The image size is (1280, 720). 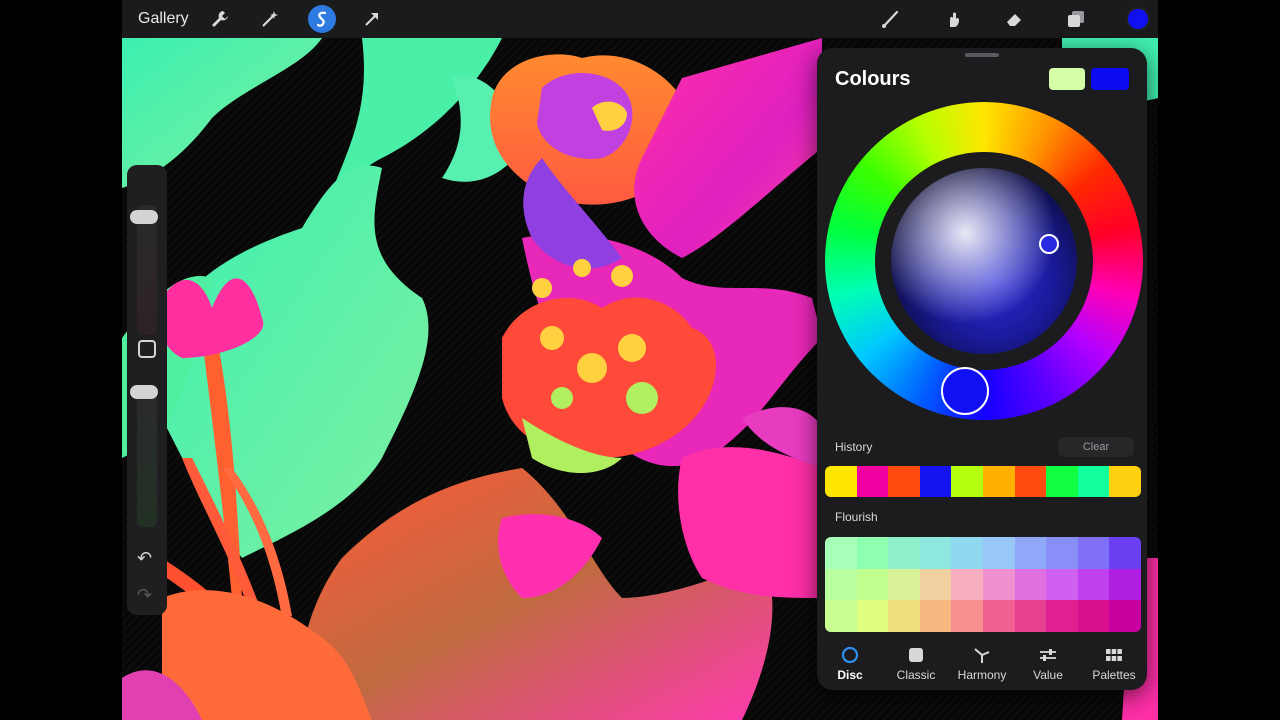 What do you see at coordinates (854, 447) in the screenshot?
I see `history-label: History` at bounding box center [854, 447].